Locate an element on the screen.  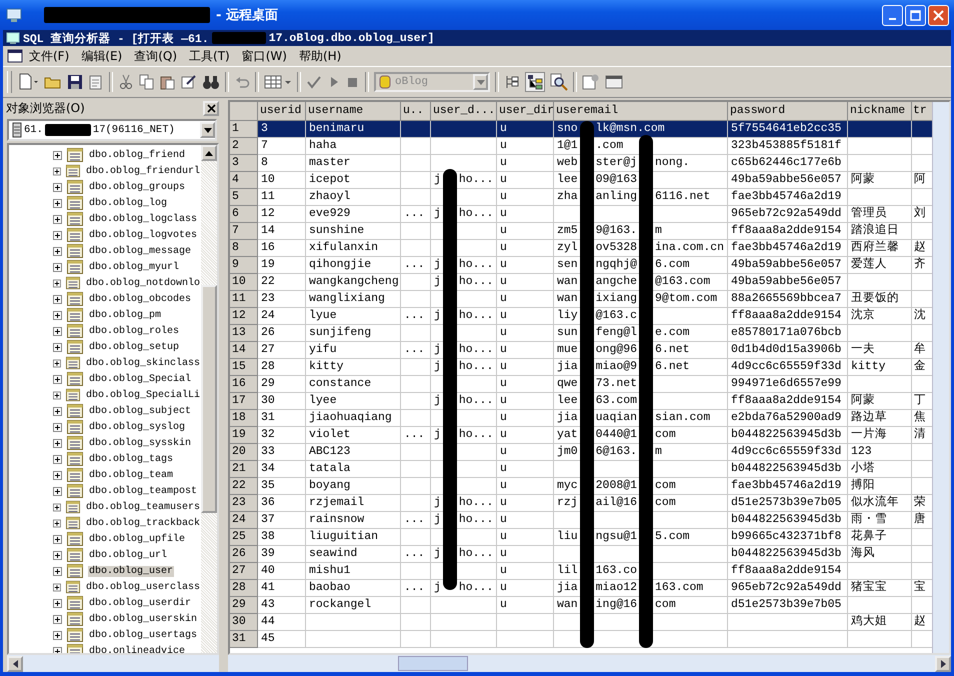
row-number: 21 is located at coordinates (244, 469).